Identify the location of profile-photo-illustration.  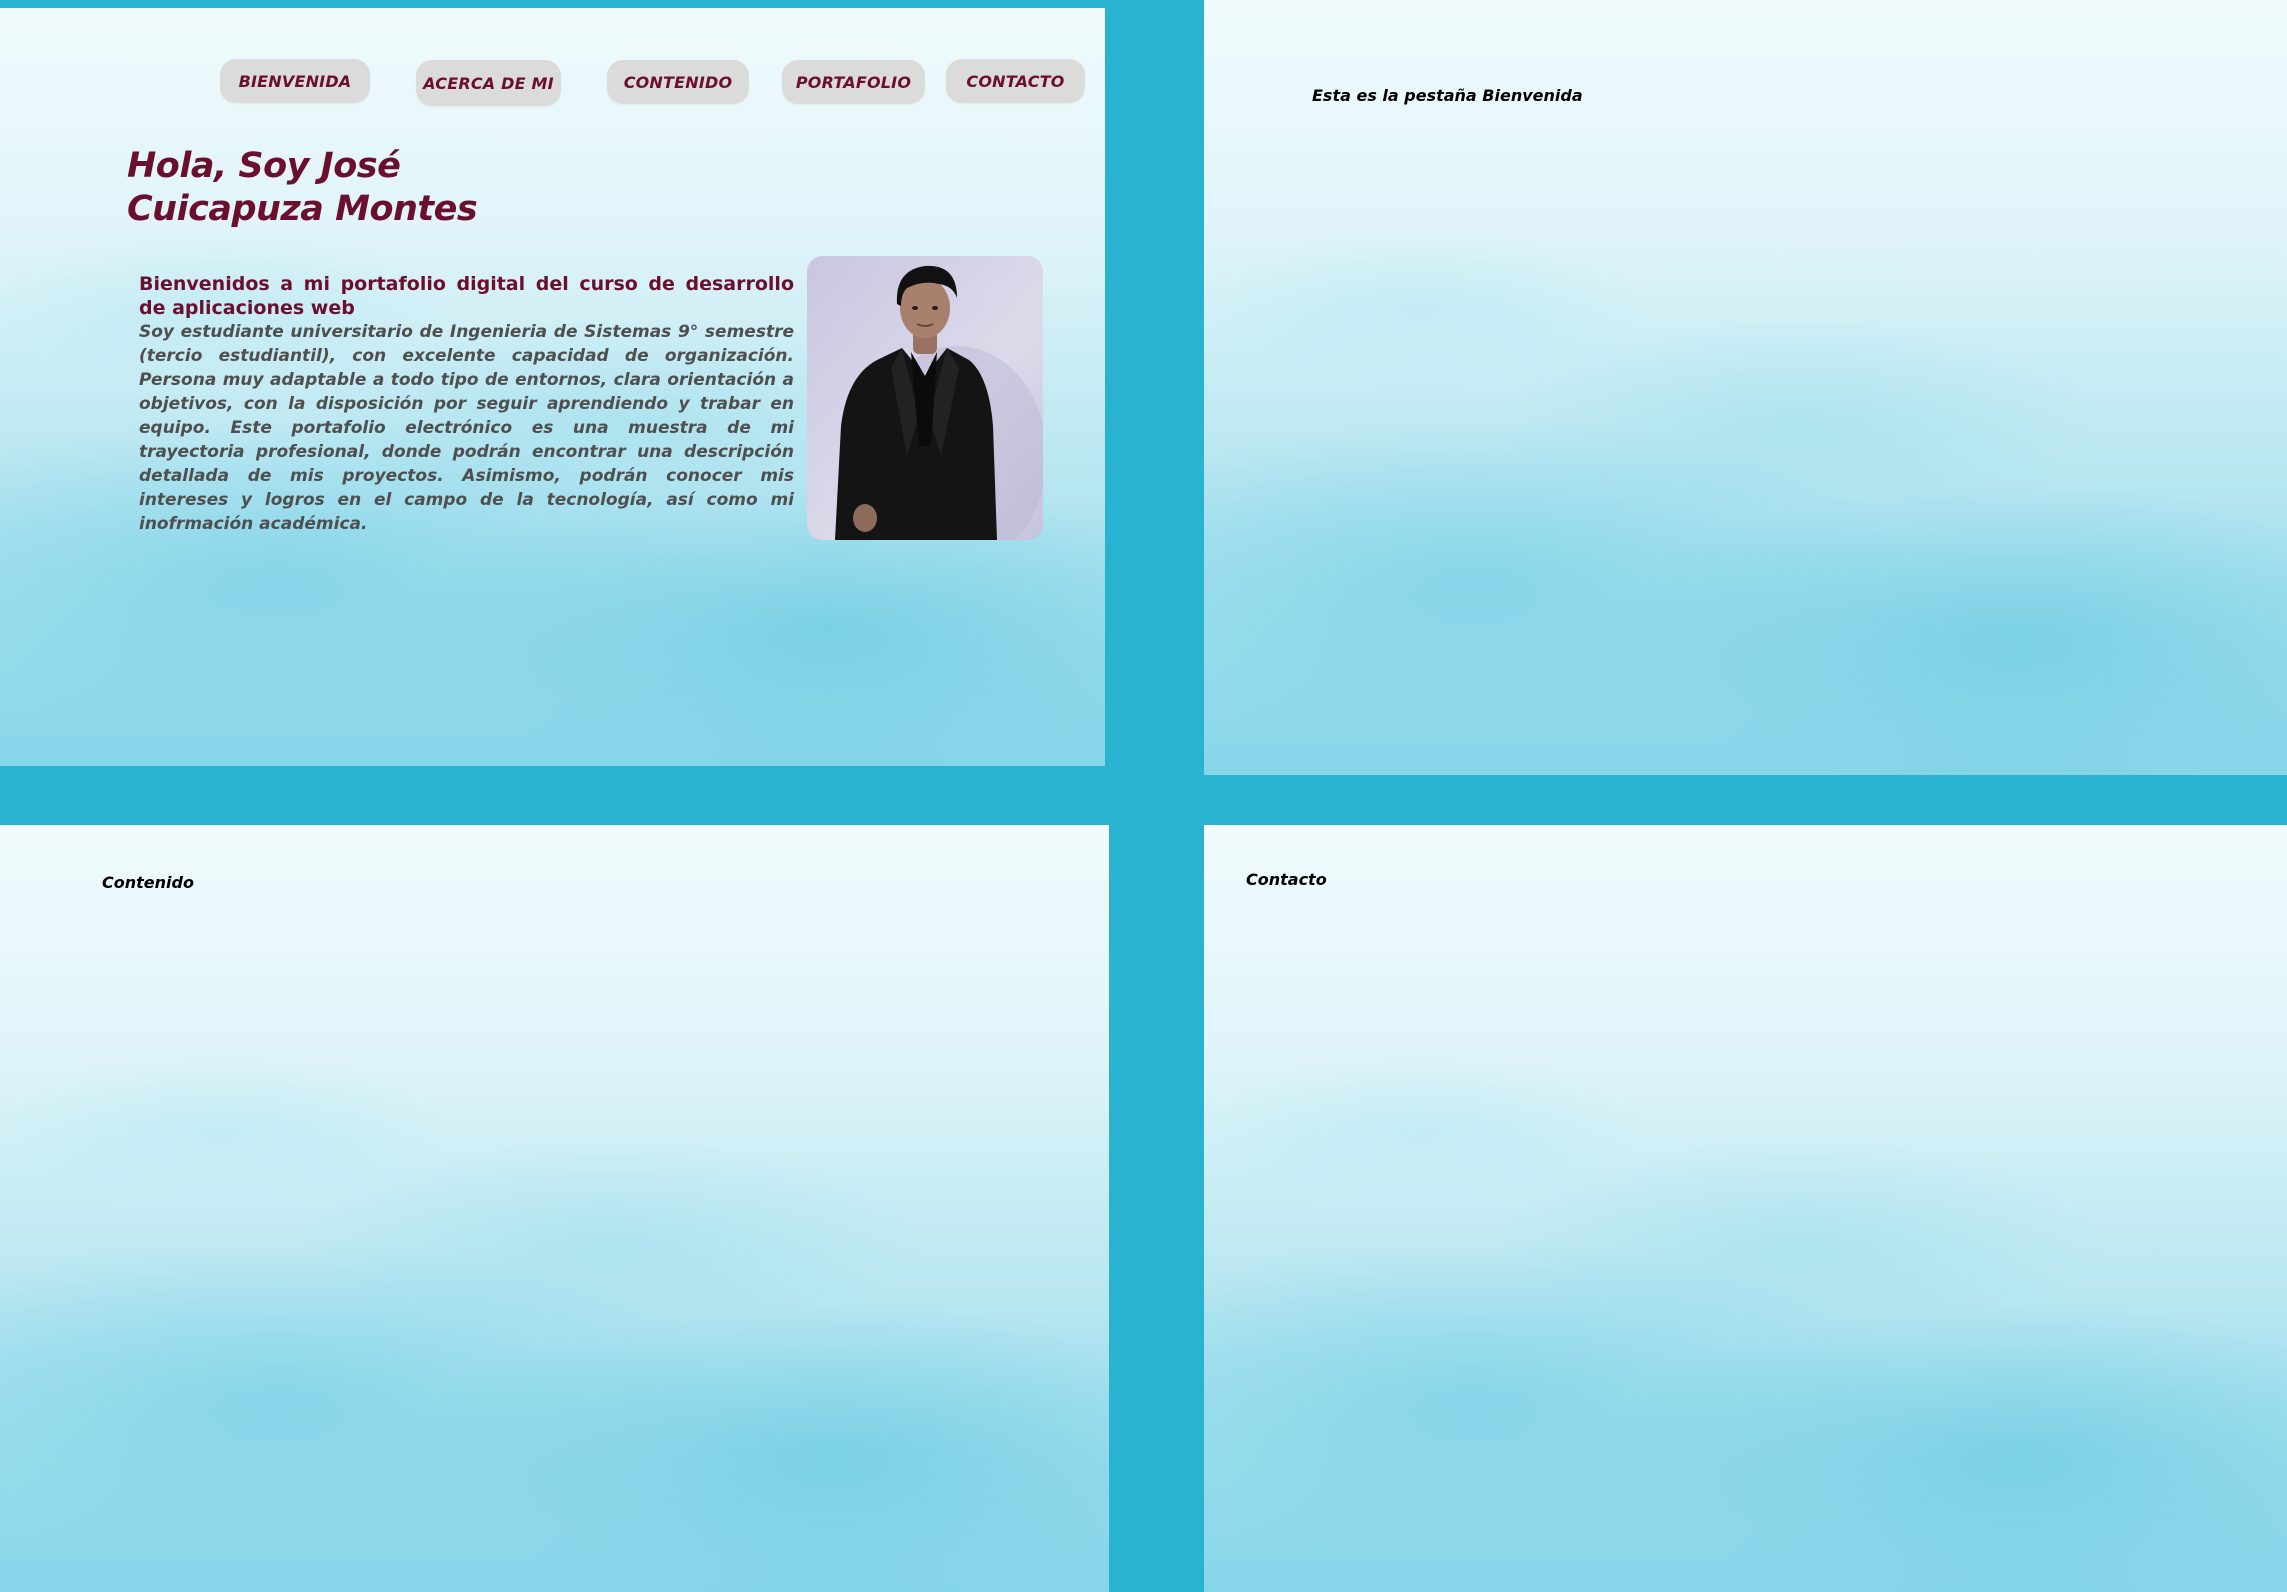
(925, 398).